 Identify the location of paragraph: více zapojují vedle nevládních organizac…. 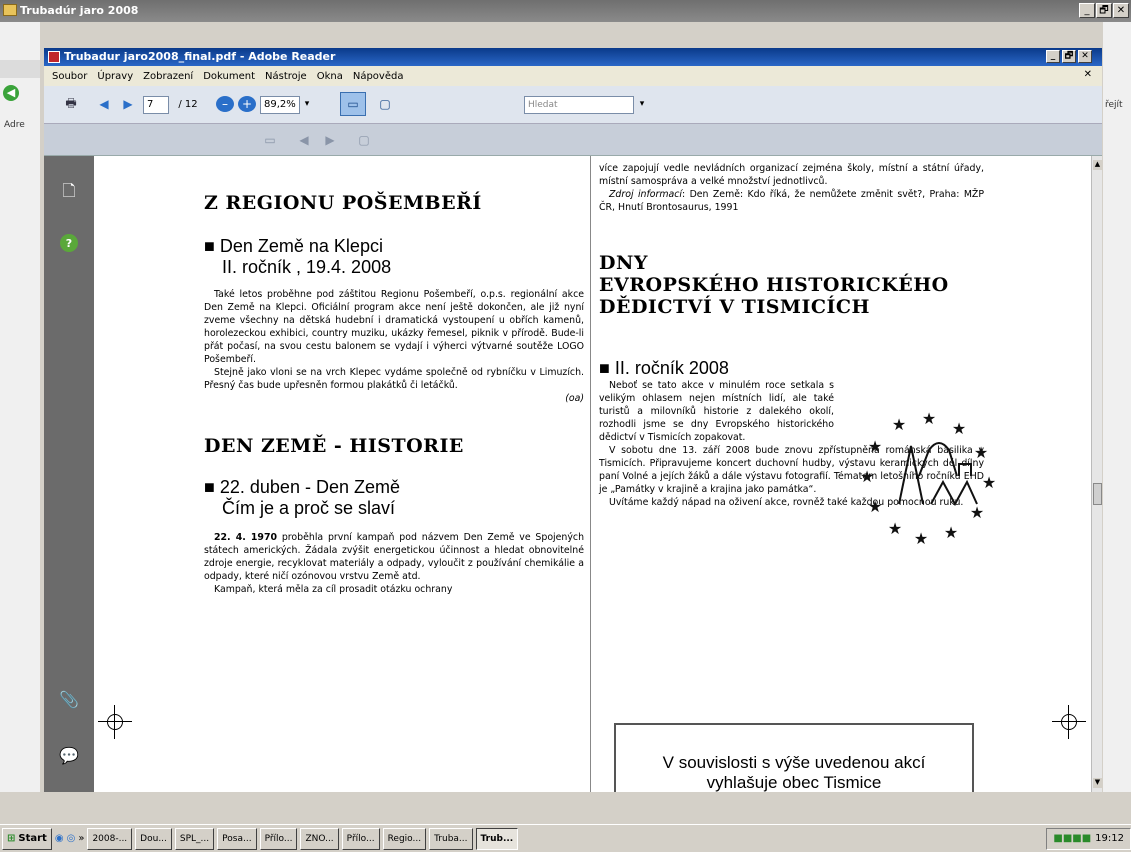
(791, 175).